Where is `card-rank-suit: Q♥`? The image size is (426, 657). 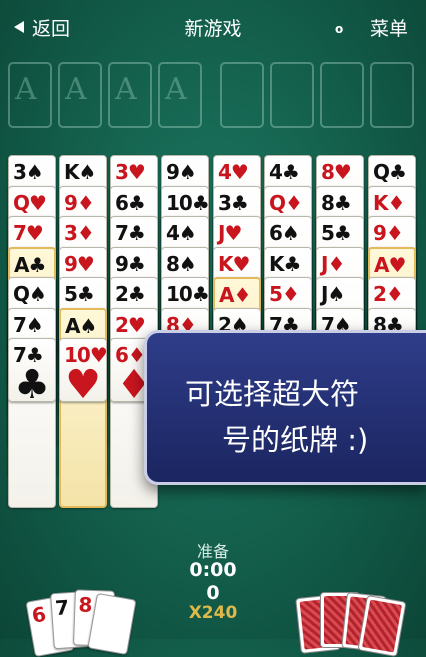
card-rank-suit: Q♥ is located at coordinates (30, 202).